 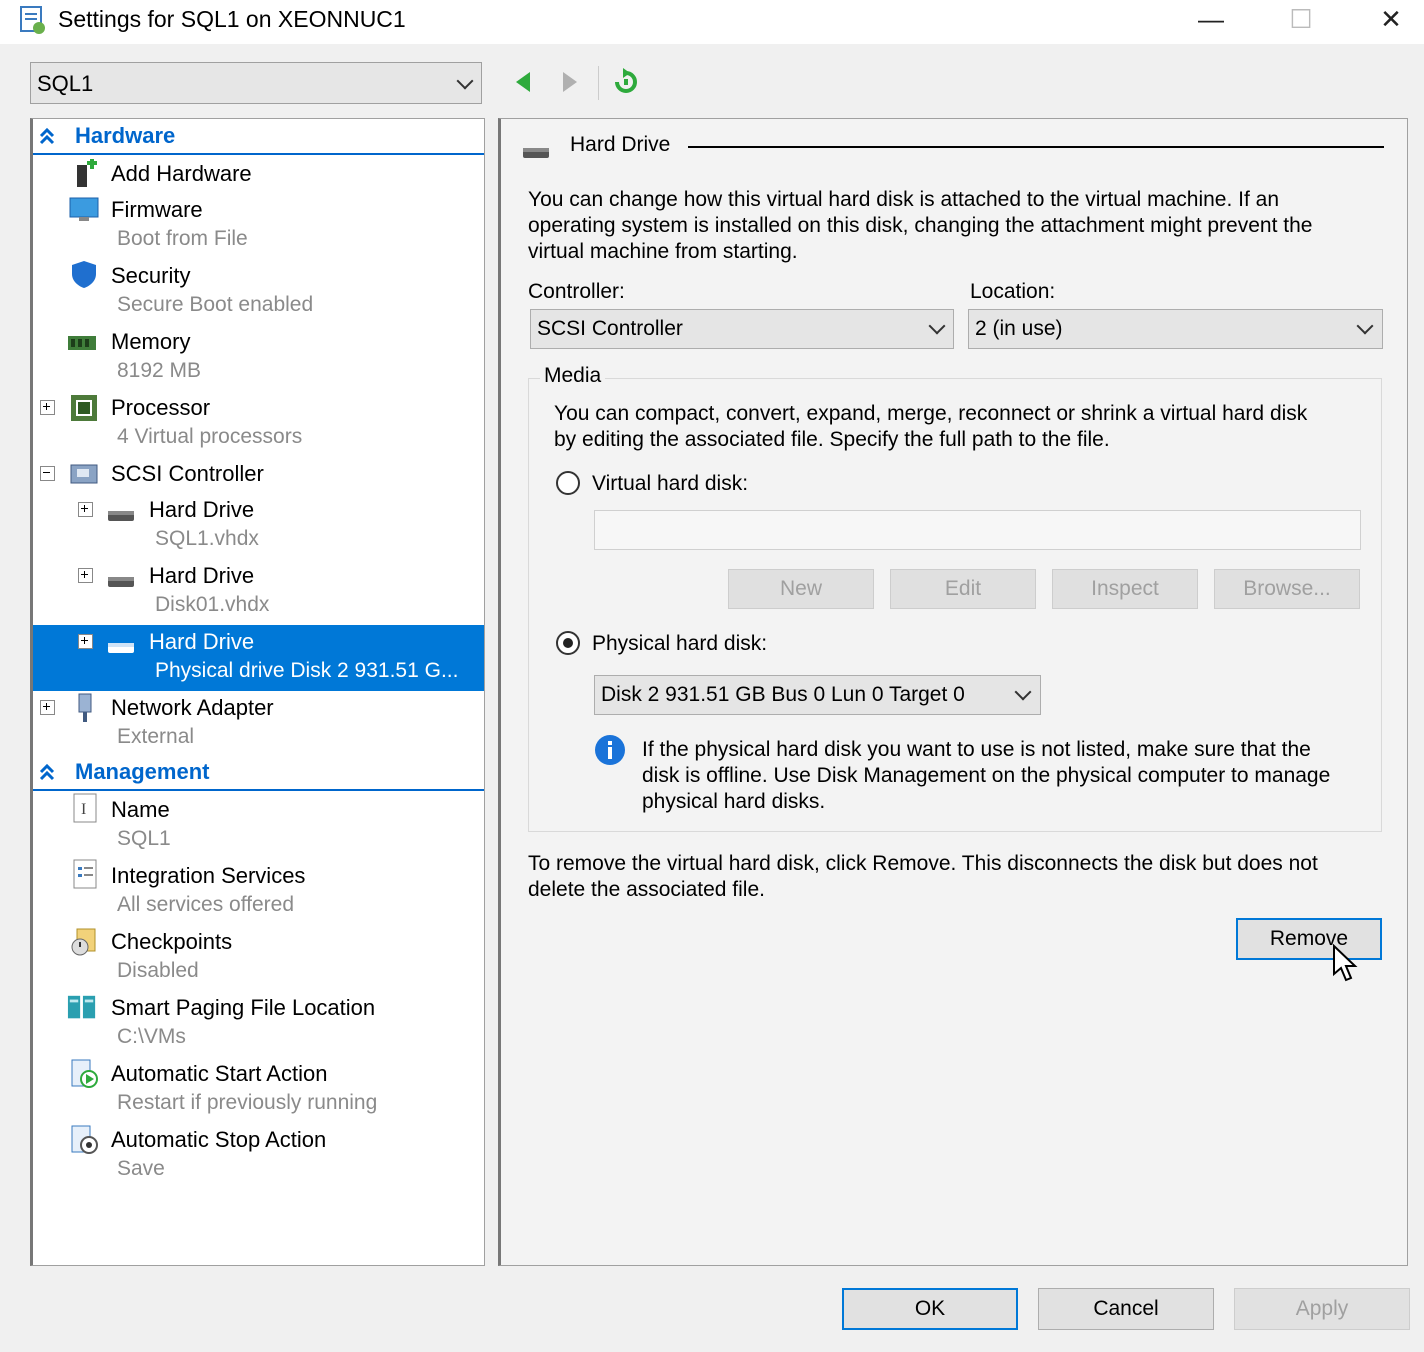 What do you see at coordinates (125, 135) in the screenshot?
I see `hardware-header-label: Hardware` at bounding box center [125, 135].